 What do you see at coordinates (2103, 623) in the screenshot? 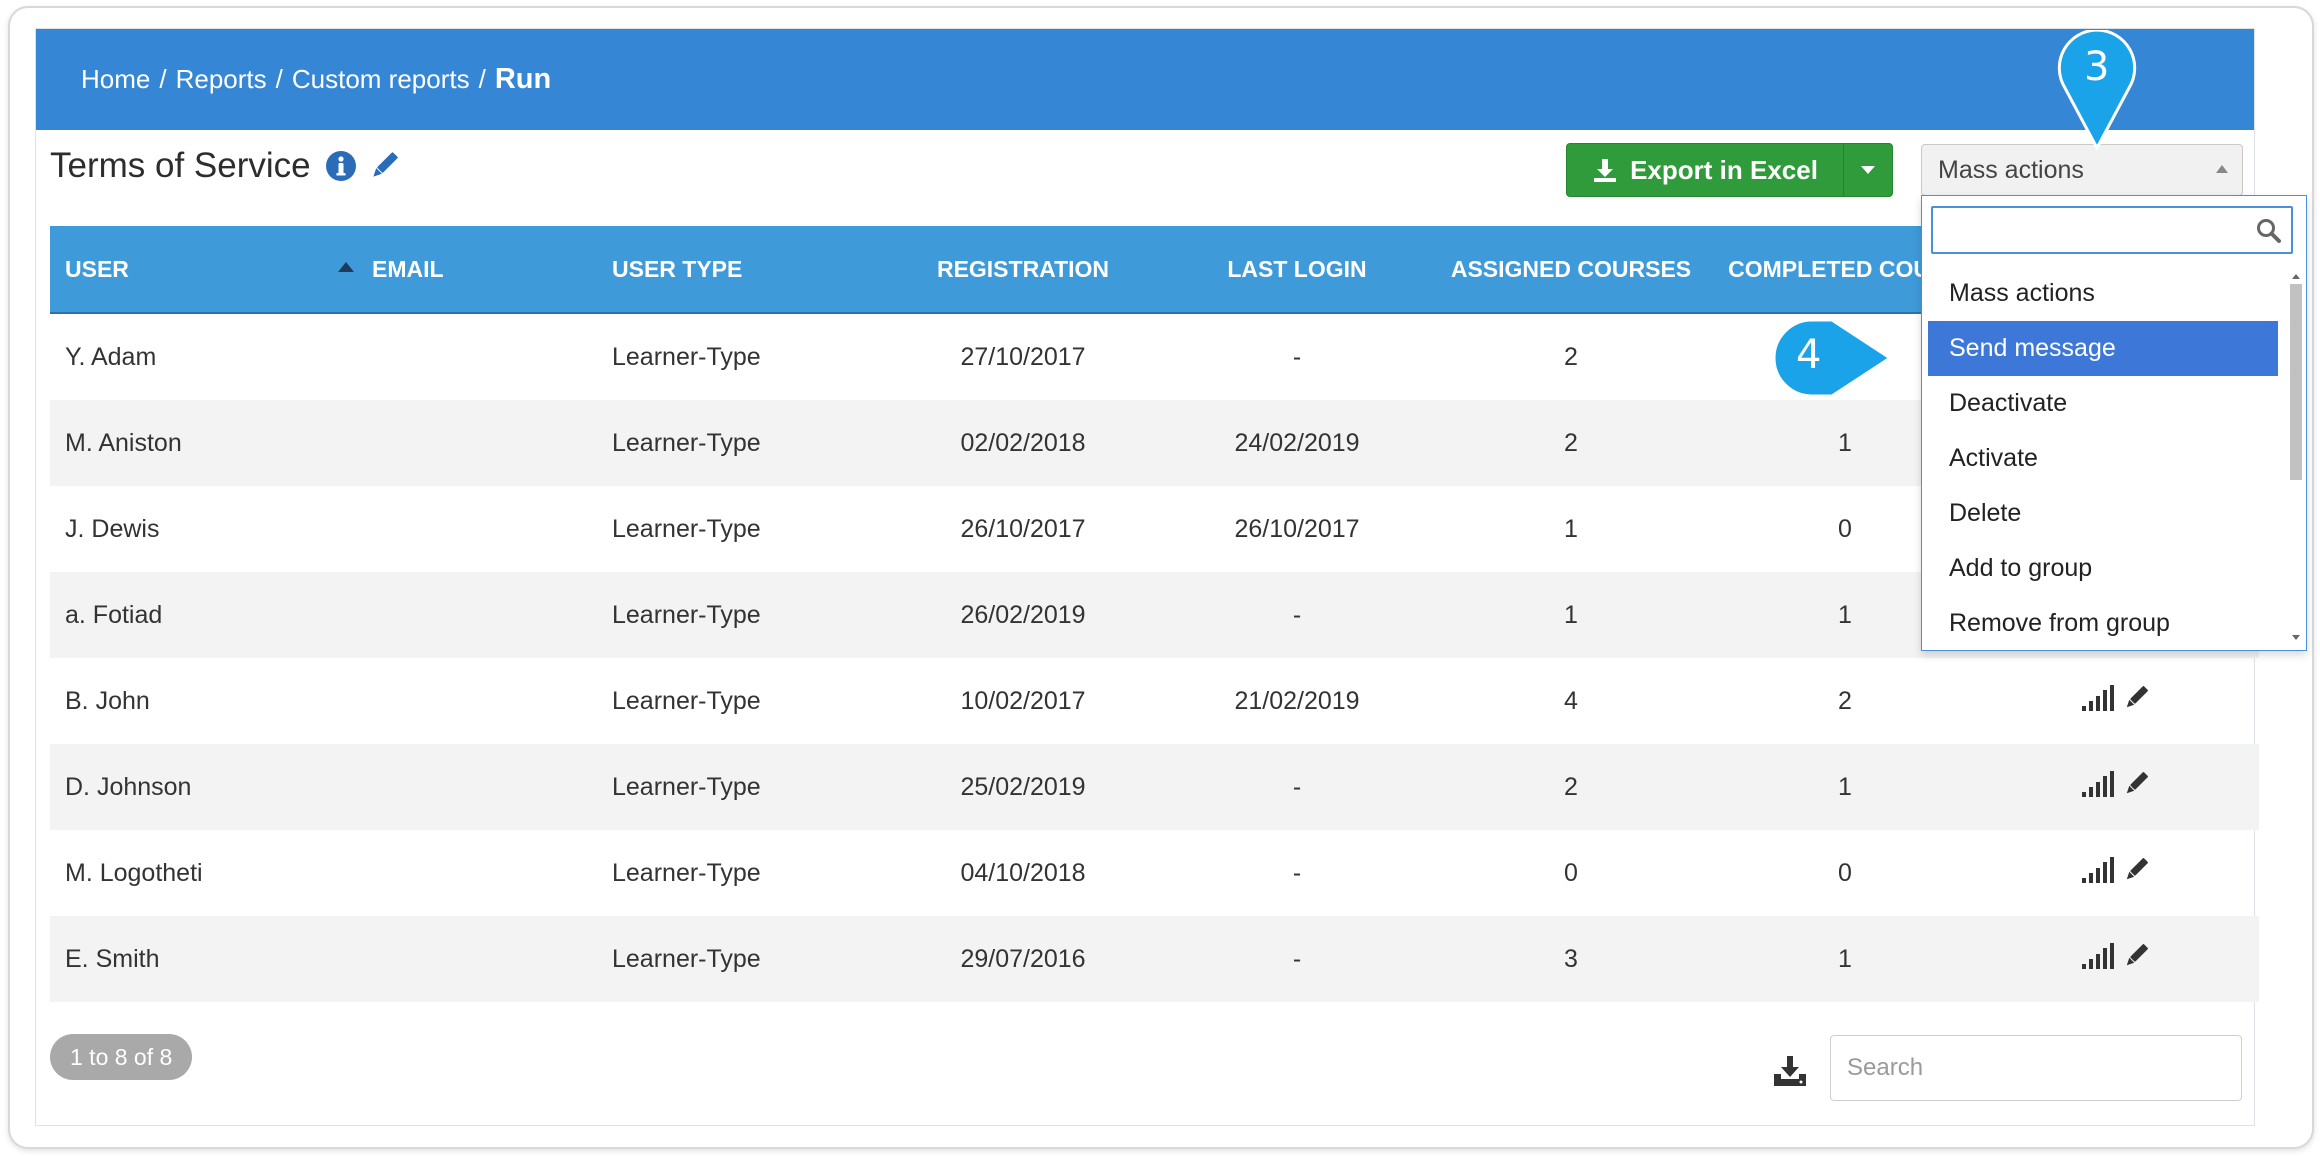
I see `dropdown-option-remove-from-group: Remove from group` at bounding box center [2103, 623].